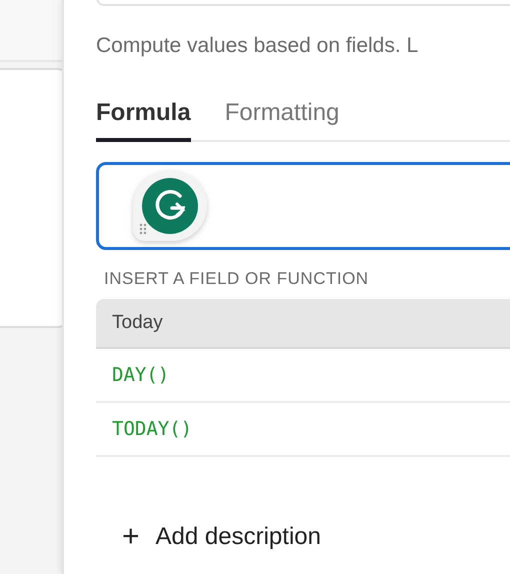 The image size is (510, 574). Describe the element at coordinates (303, 376) in the screenshot. I see `function-item: DAY()` at that location.